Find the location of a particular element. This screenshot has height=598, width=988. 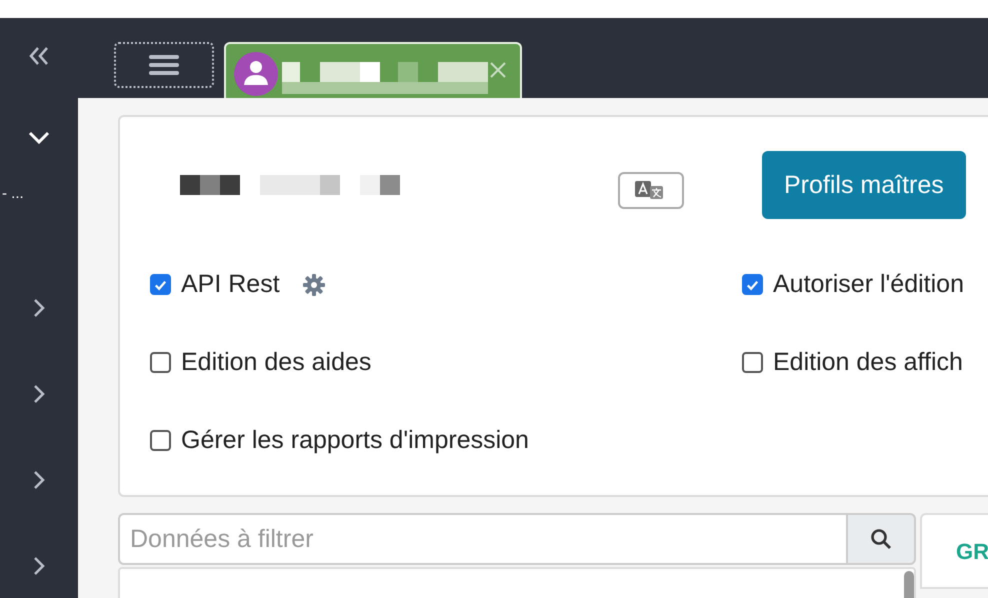

filter-field: Données à filtrer is located at coordinates (482, 539).